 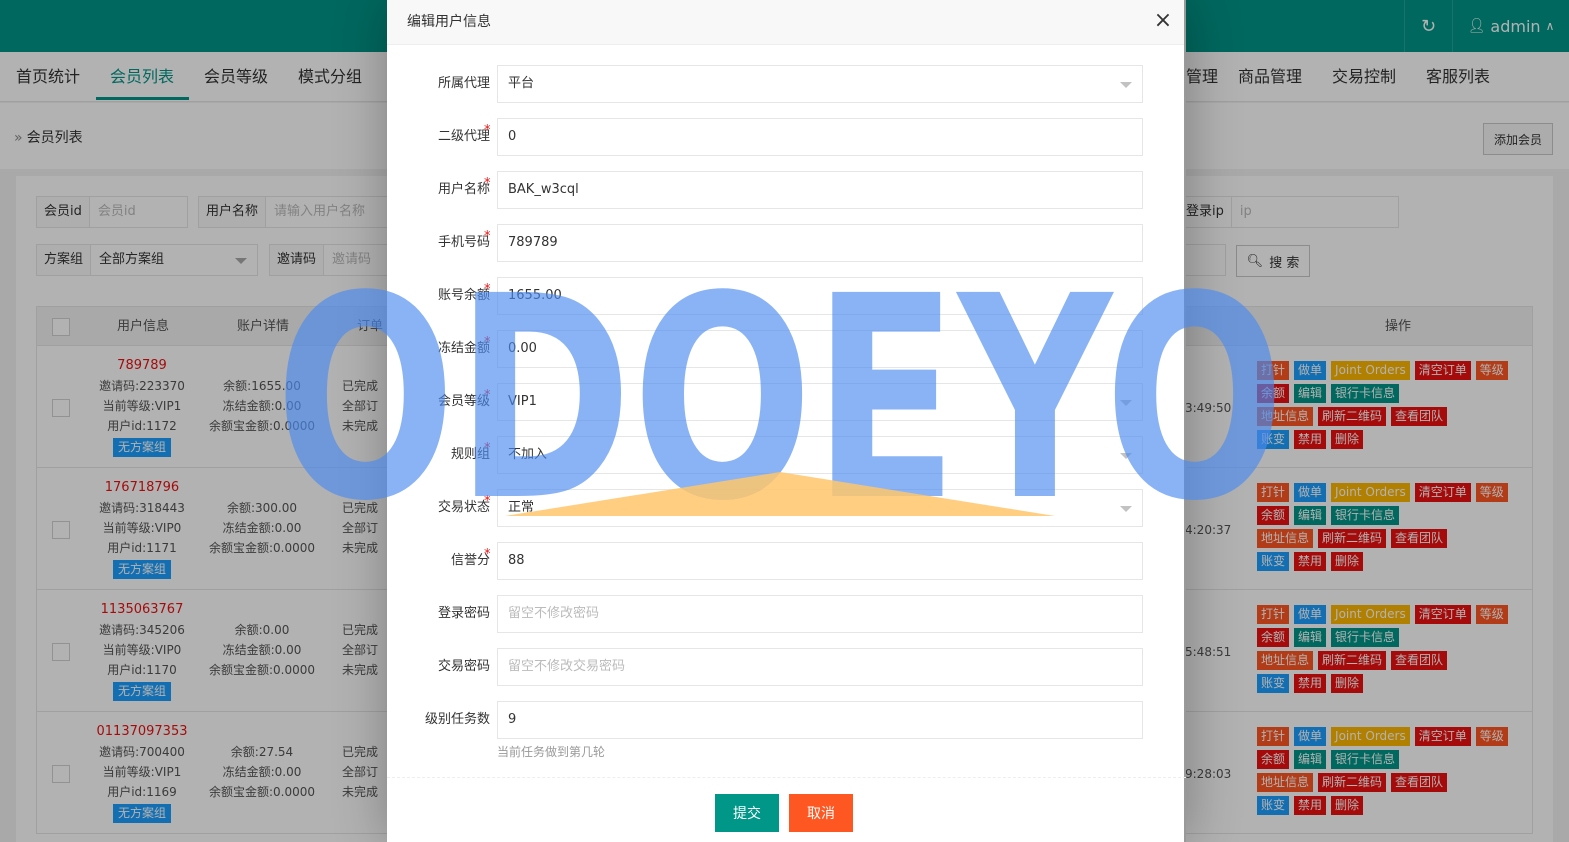 I want to click on phone-field: 789789, so click(x=820, y=243).